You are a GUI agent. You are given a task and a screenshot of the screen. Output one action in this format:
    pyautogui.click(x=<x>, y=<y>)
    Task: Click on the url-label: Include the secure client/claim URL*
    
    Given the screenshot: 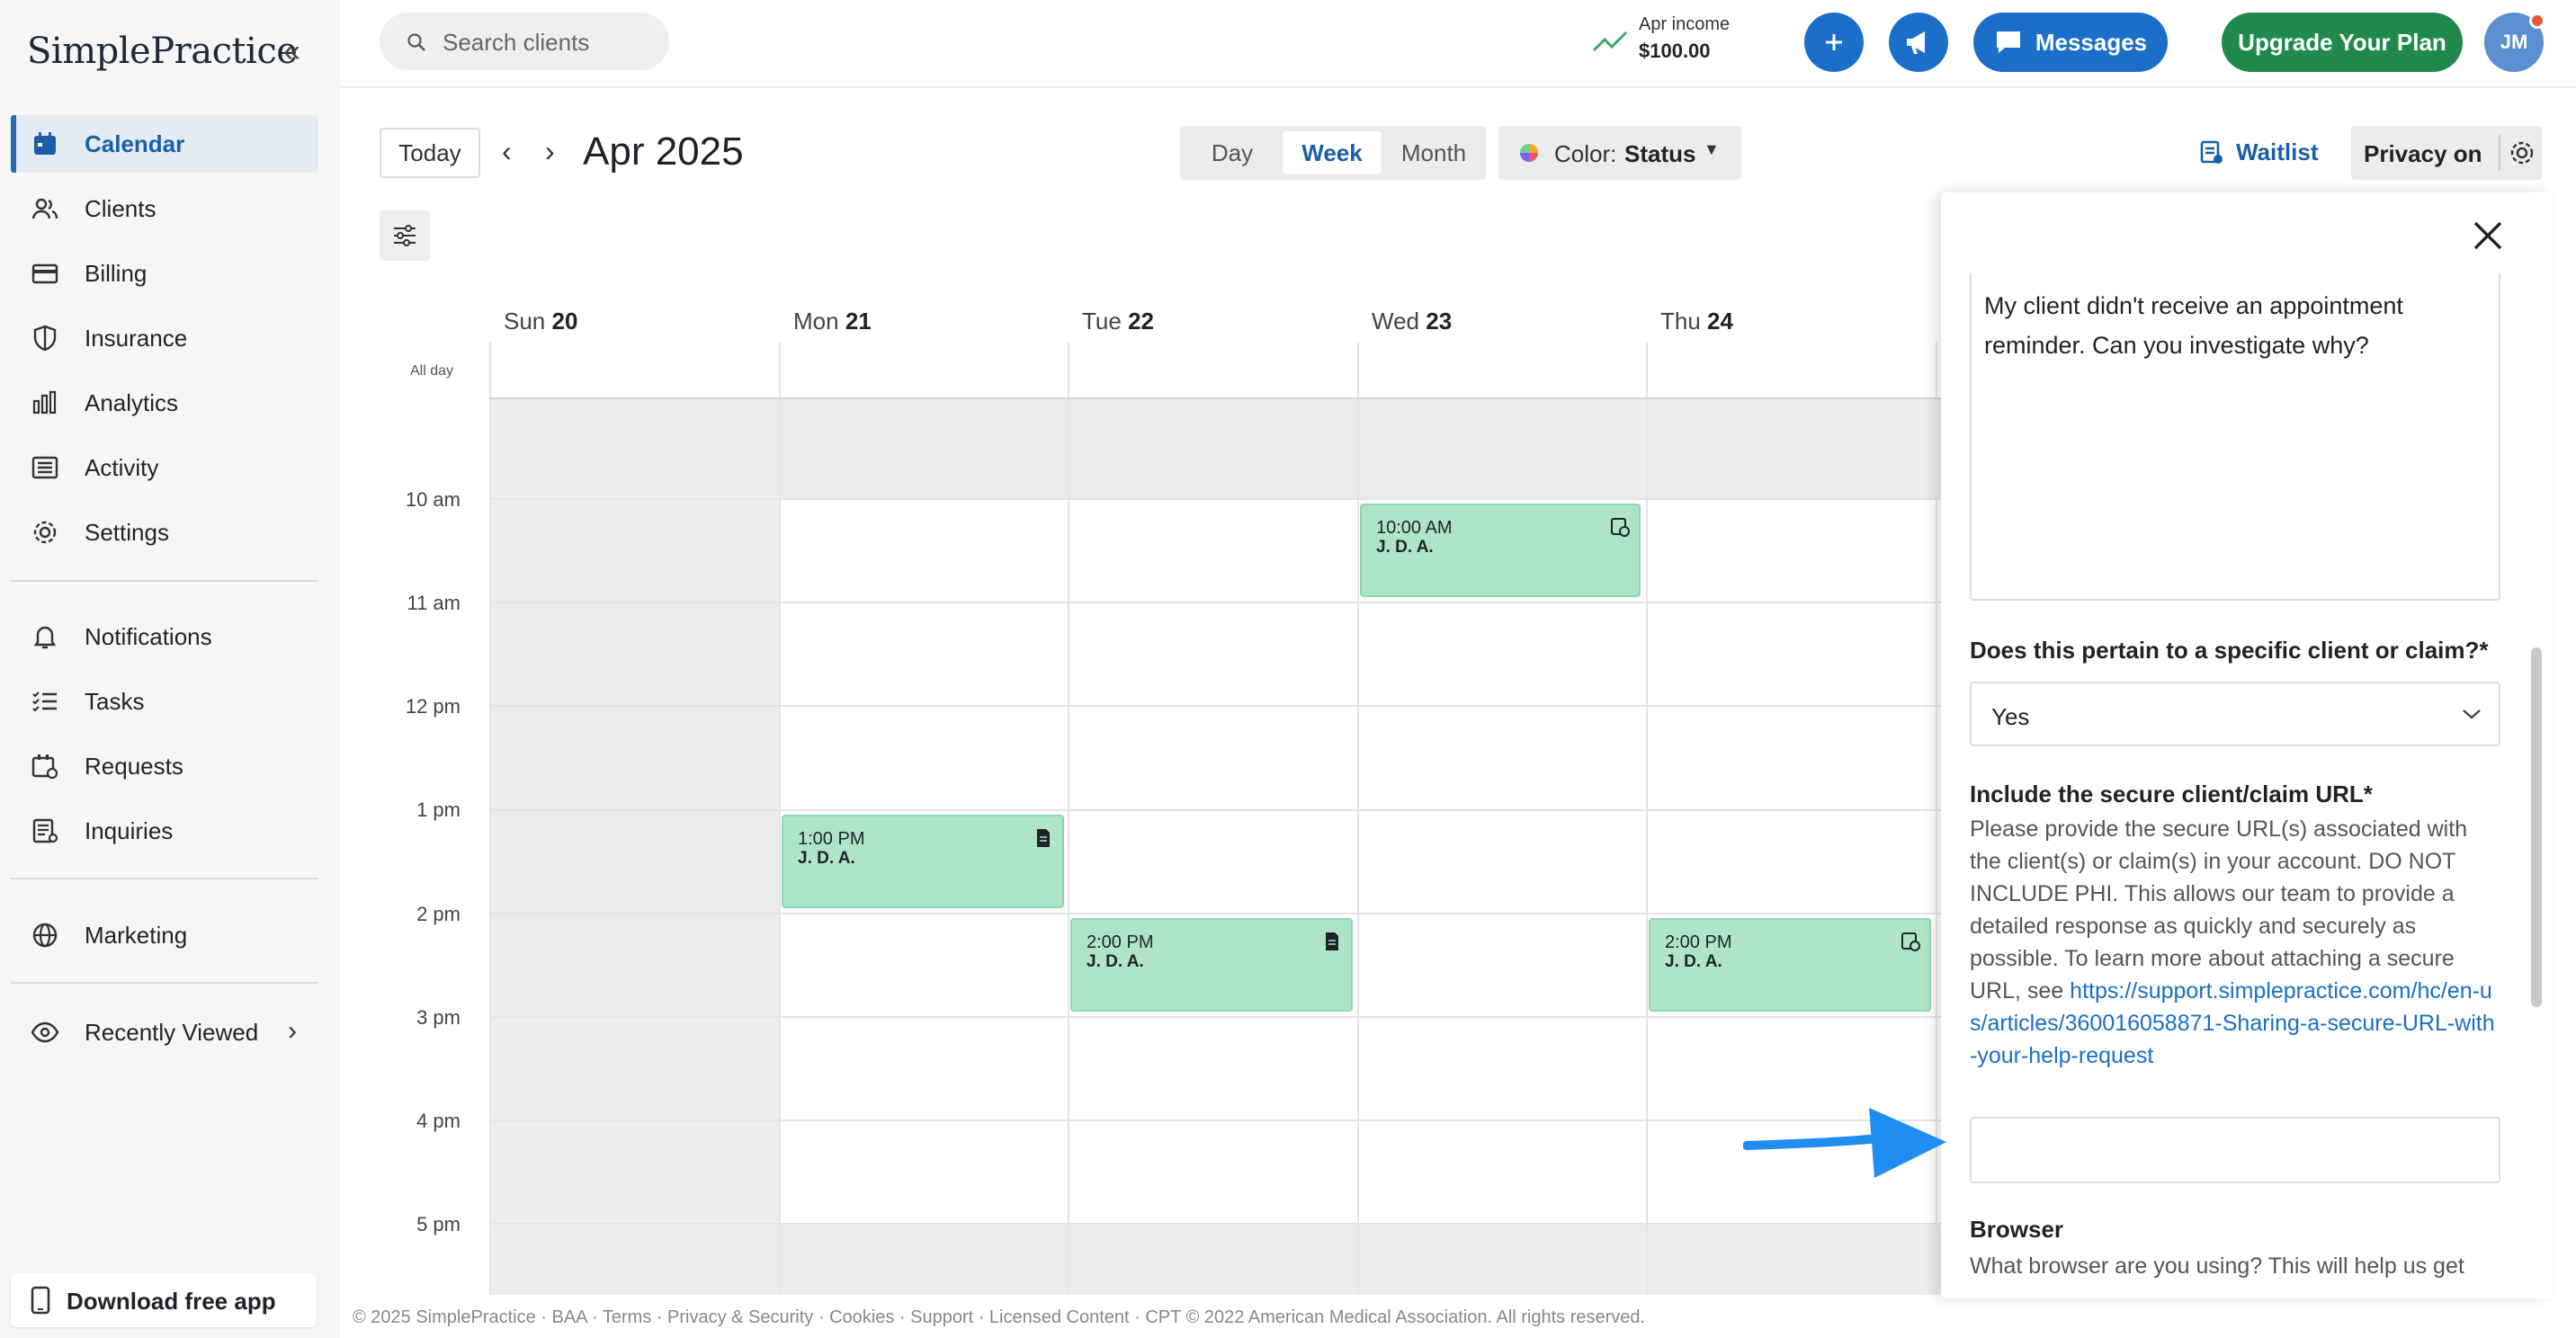 What is the action you would take?
    pyautogui.click(x=2171, y=793)
    